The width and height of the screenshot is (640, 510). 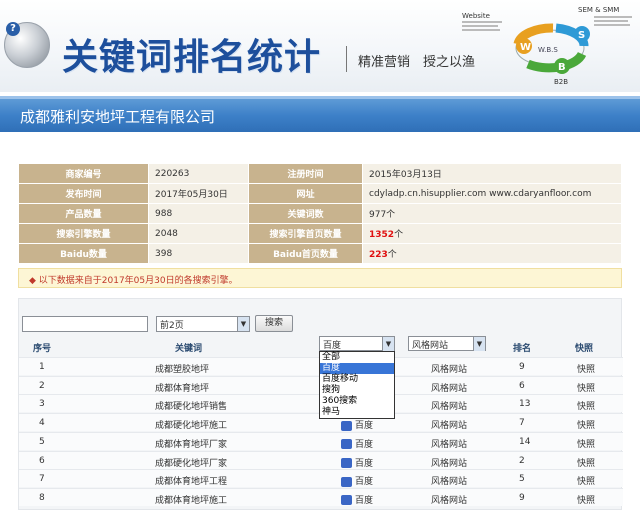 I want to click on info-row: 搜索引擎数量 2048 搜索引擎首页数量 1352个, so click(x=320, y=233).